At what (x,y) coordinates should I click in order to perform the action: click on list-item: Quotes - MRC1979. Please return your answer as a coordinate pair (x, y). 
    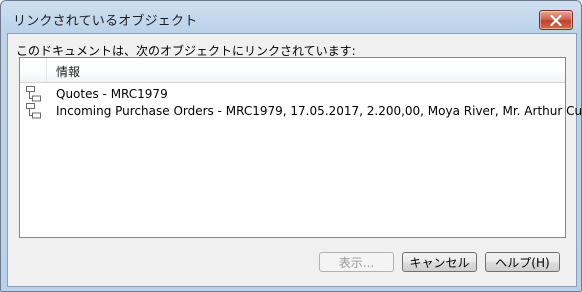
    Looking at the image, I should click on (292, 94).